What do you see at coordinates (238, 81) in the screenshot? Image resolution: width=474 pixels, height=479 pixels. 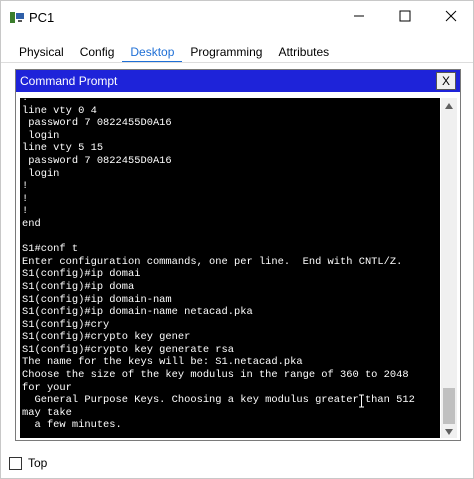 I see `command-prompt-header: Command Prompt X` at bounding box center [238, 81].